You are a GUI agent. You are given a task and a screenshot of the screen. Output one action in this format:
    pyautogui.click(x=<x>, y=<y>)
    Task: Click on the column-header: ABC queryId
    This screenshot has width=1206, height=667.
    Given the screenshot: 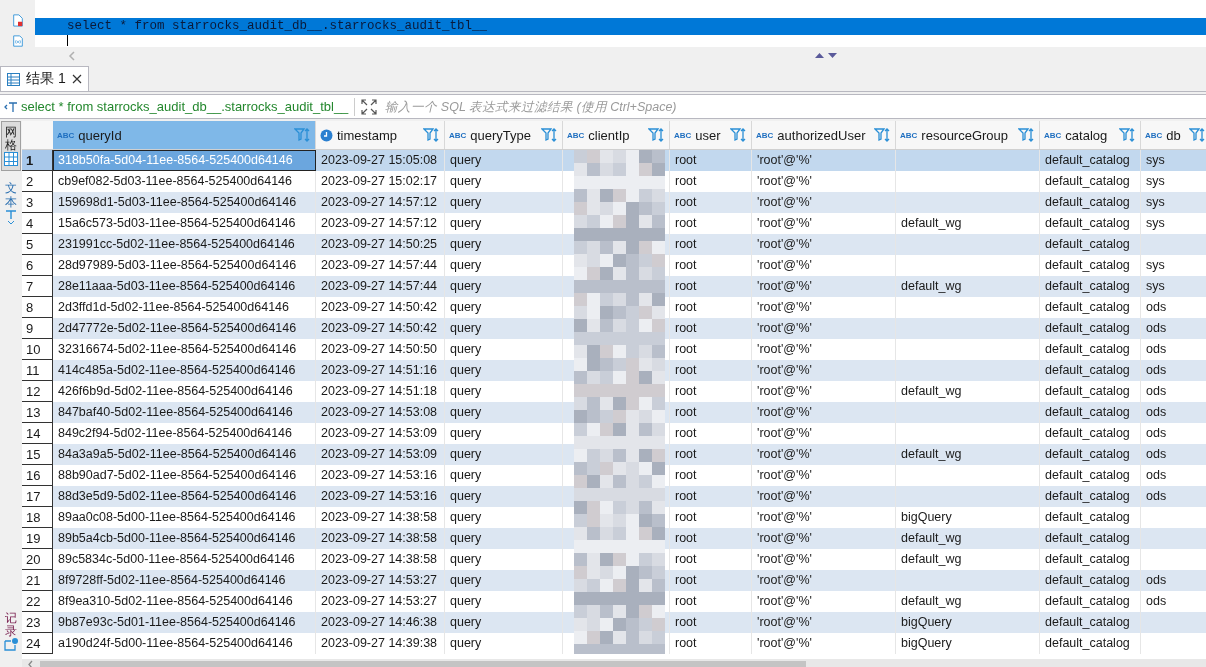 What is the action you would take?
    pyautogui.click(x=184, y=135)
    